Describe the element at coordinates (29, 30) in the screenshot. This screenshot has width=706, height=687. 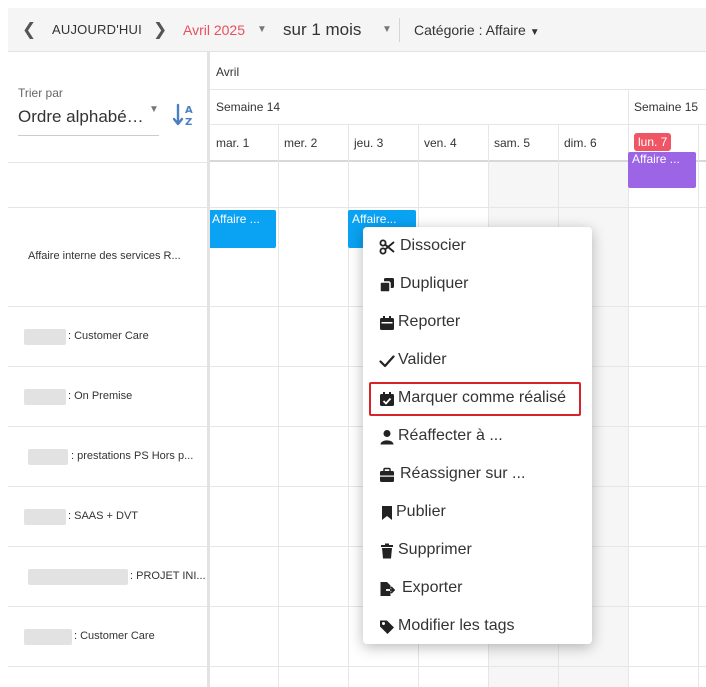
I see `chevron-left-icon: ❮` at that location.